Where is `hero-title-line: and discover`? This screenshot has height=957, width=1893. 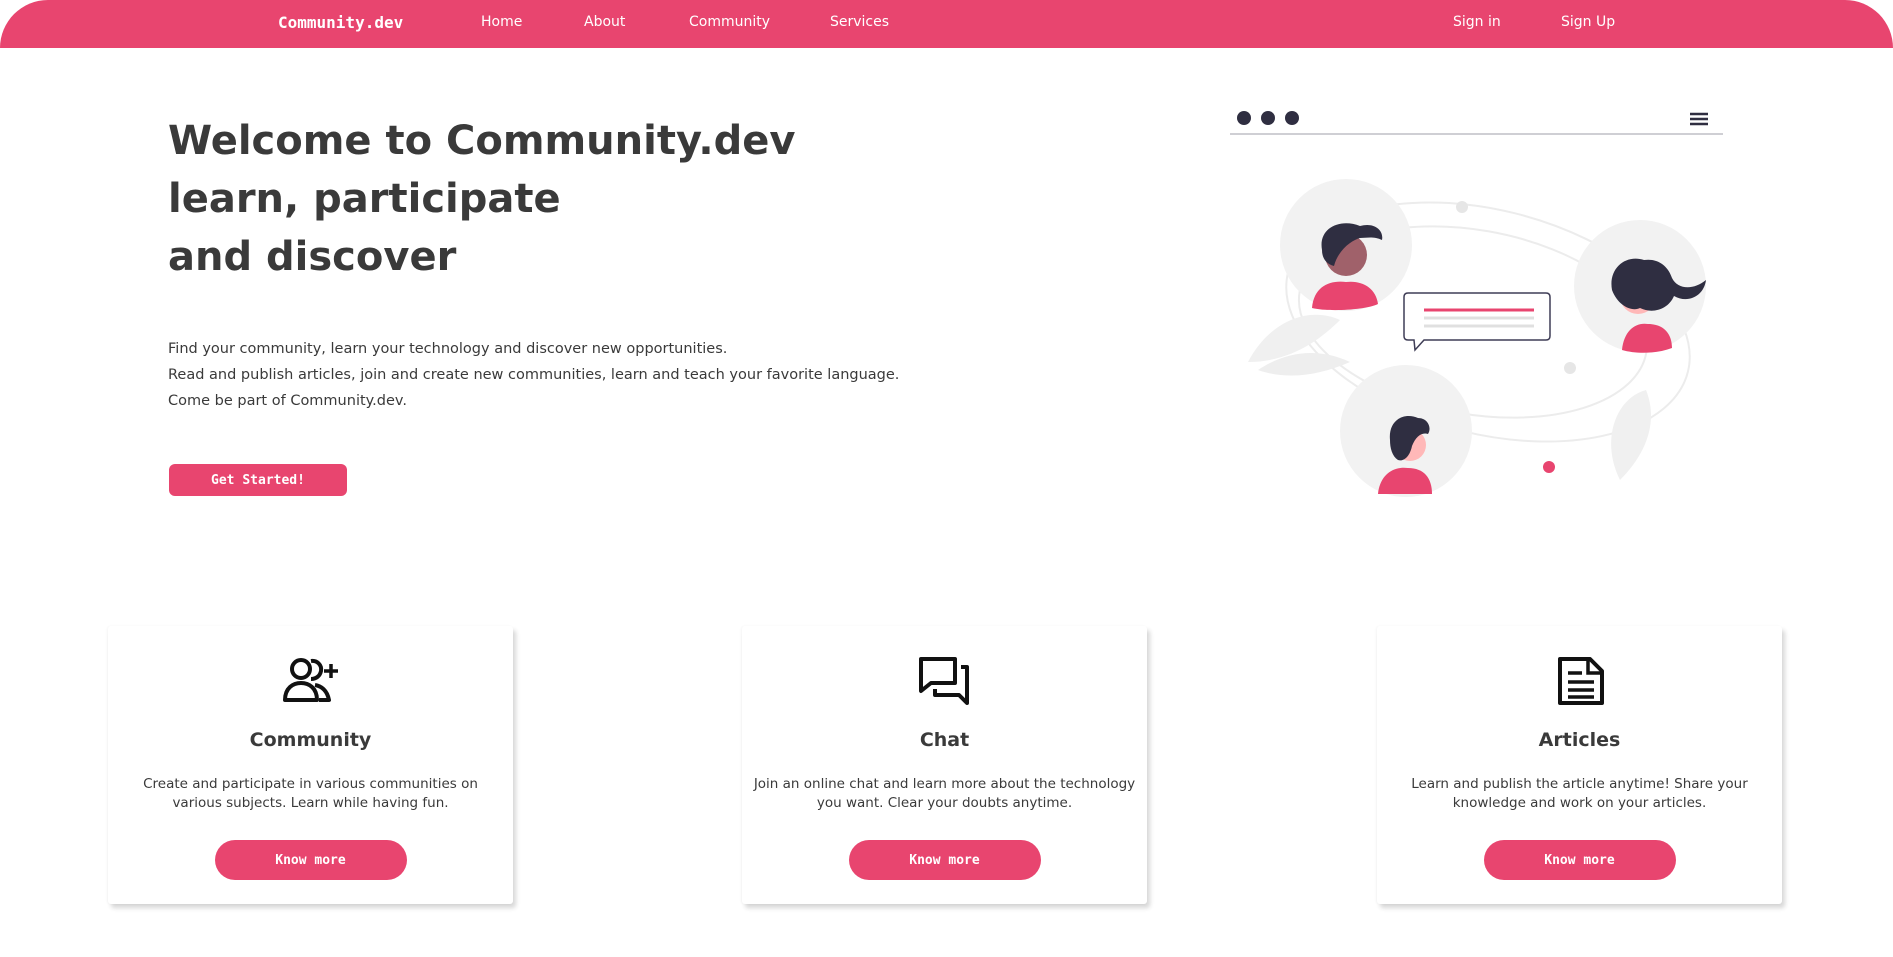
hero-title-line: and discover is located at coordinates (312, 257).